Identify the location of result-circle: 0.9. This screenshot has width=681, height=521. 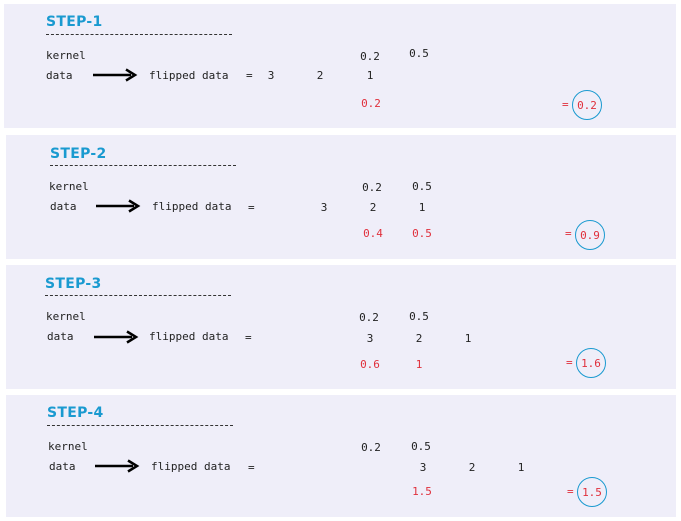
(590, 235).